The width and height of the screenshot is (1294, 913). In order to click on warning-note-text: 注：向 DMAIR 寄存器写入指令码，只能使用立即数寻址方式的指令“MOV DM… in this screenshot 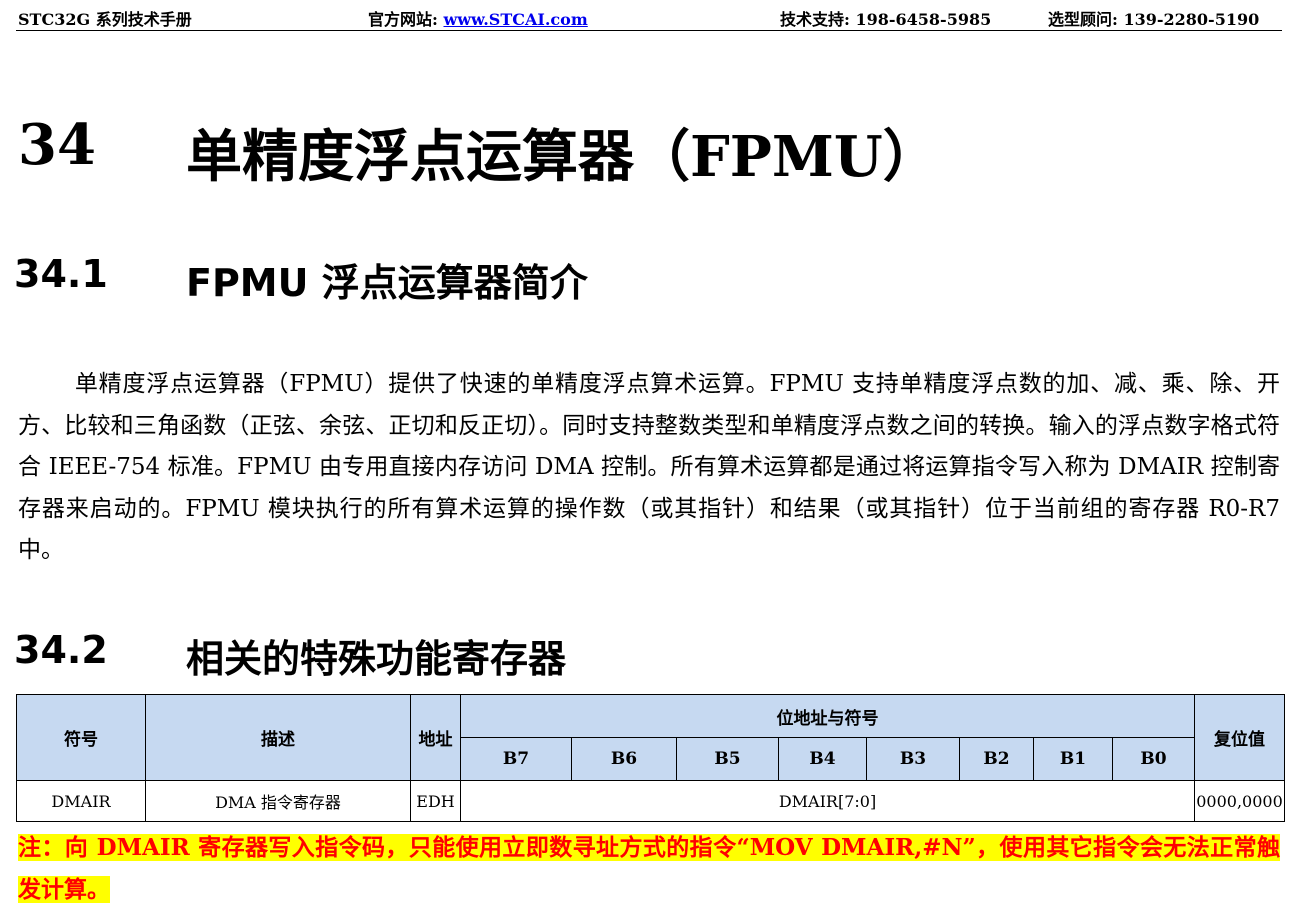, I will do `click(649, 868)`.